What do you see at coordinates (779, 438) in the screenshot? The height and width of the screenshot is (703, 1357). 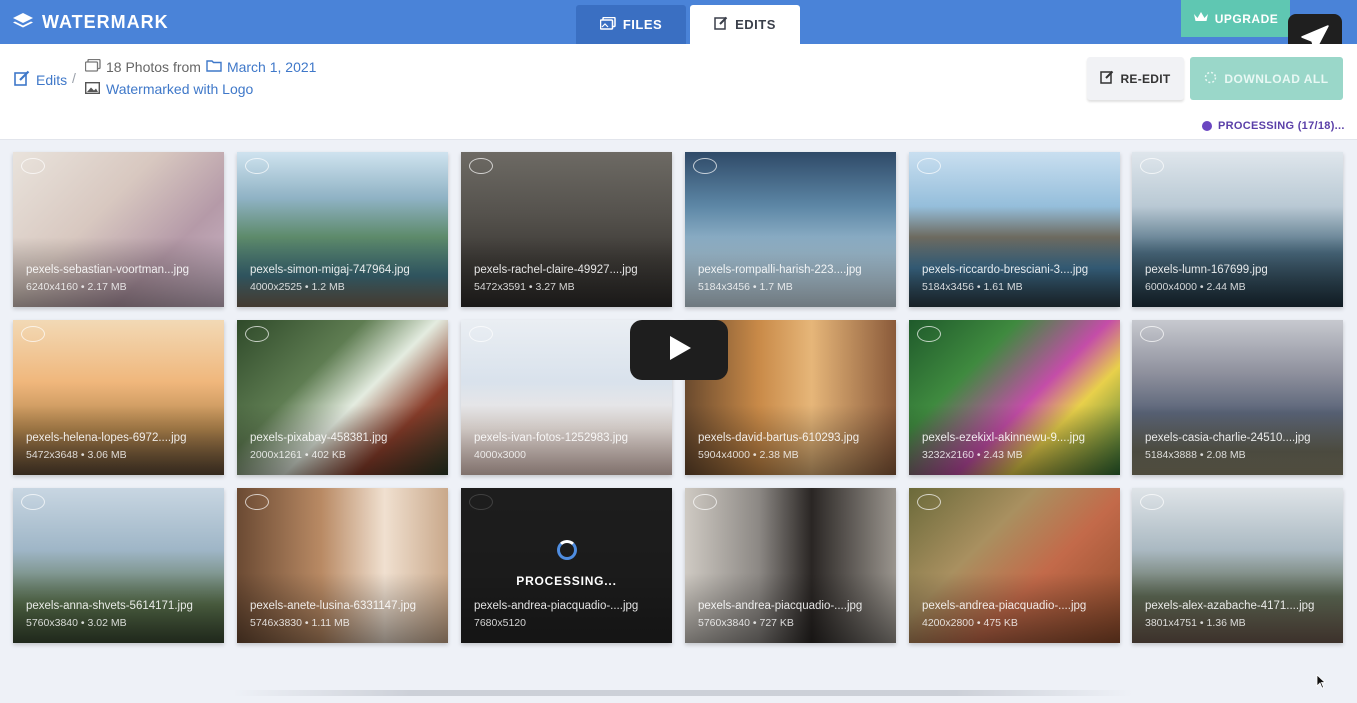 I see `photo-filename: pexels-david-bartus-610293.jpg` at bounding box center [779, 438].